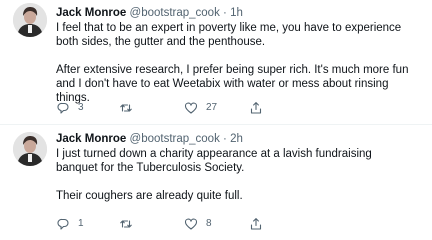 The width and height of the screenshot is (432, 240). I want to click on reply-button: 3, so click(70, 108).